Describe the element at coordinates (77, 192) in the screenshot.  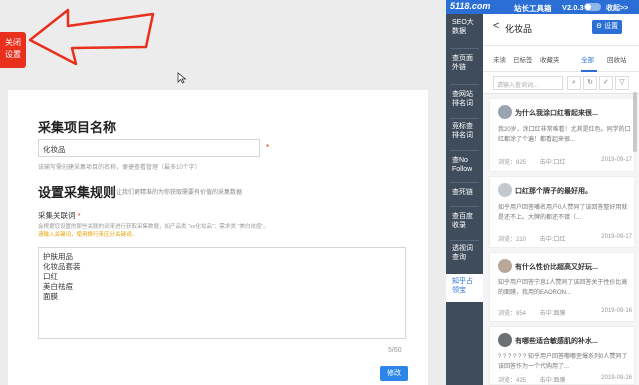
I see `rule-heading: 设置采集规则` at that location.